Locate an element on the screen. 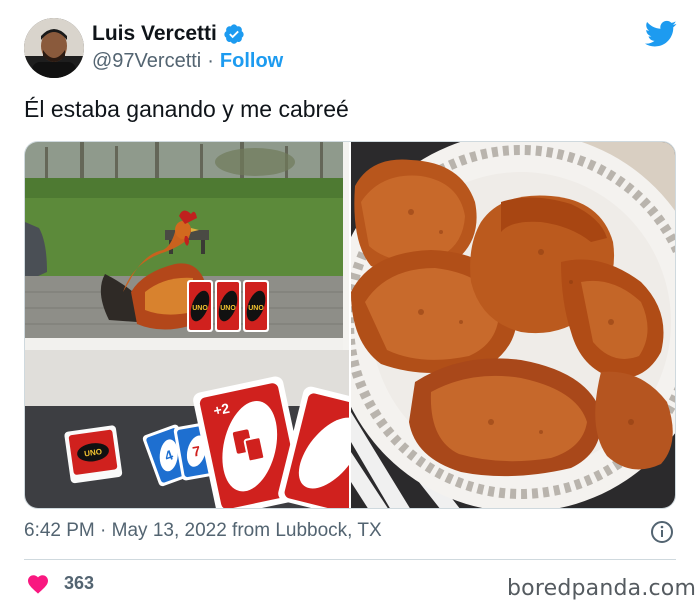 This screenshot has width=700, height=611. heart-icon is located at coordinates (38, 583).